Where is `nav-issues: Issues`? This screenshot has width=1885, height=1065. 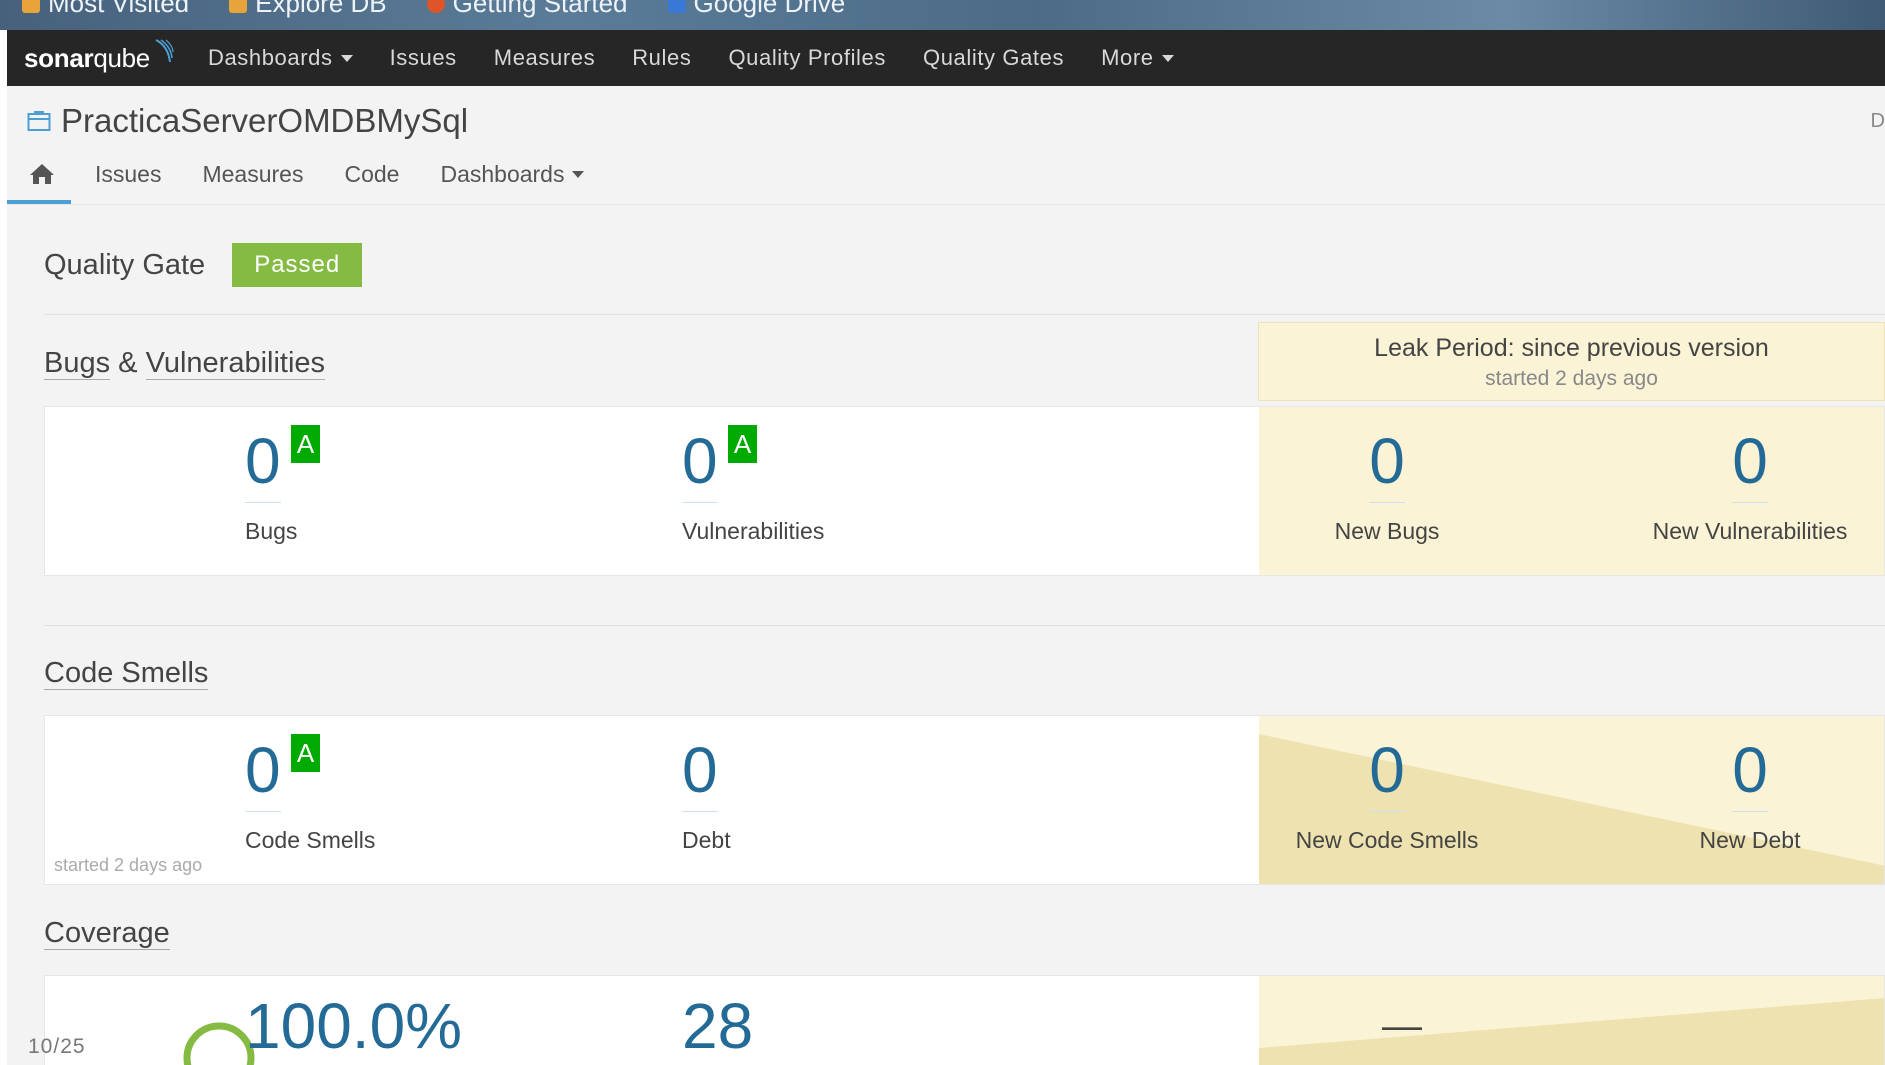
nav-issues: Issues is located at coordinates (423, 58).